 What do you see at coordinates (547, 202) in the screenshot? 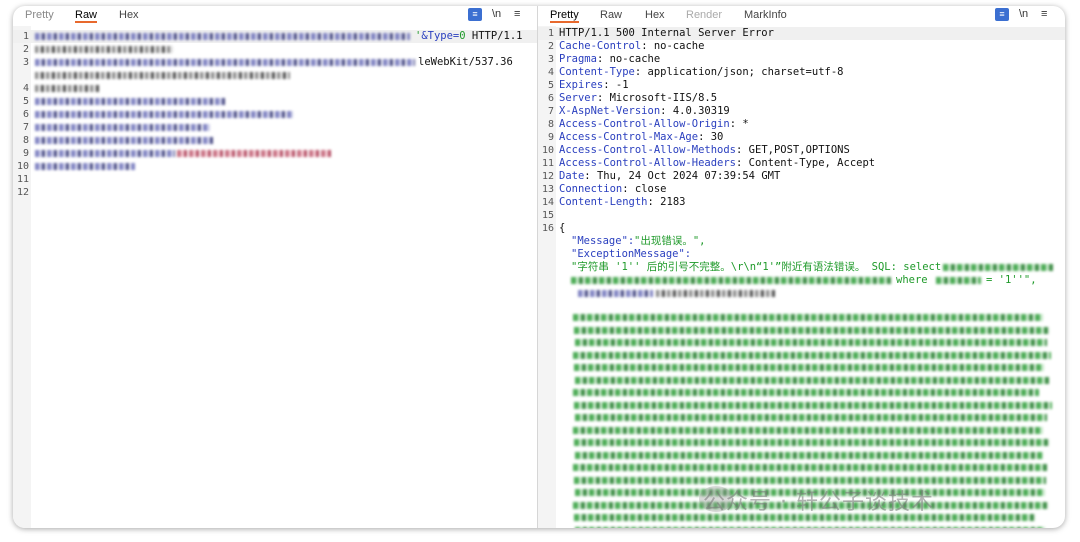
I see `line-number: 14` at bounding box center [547, 202].